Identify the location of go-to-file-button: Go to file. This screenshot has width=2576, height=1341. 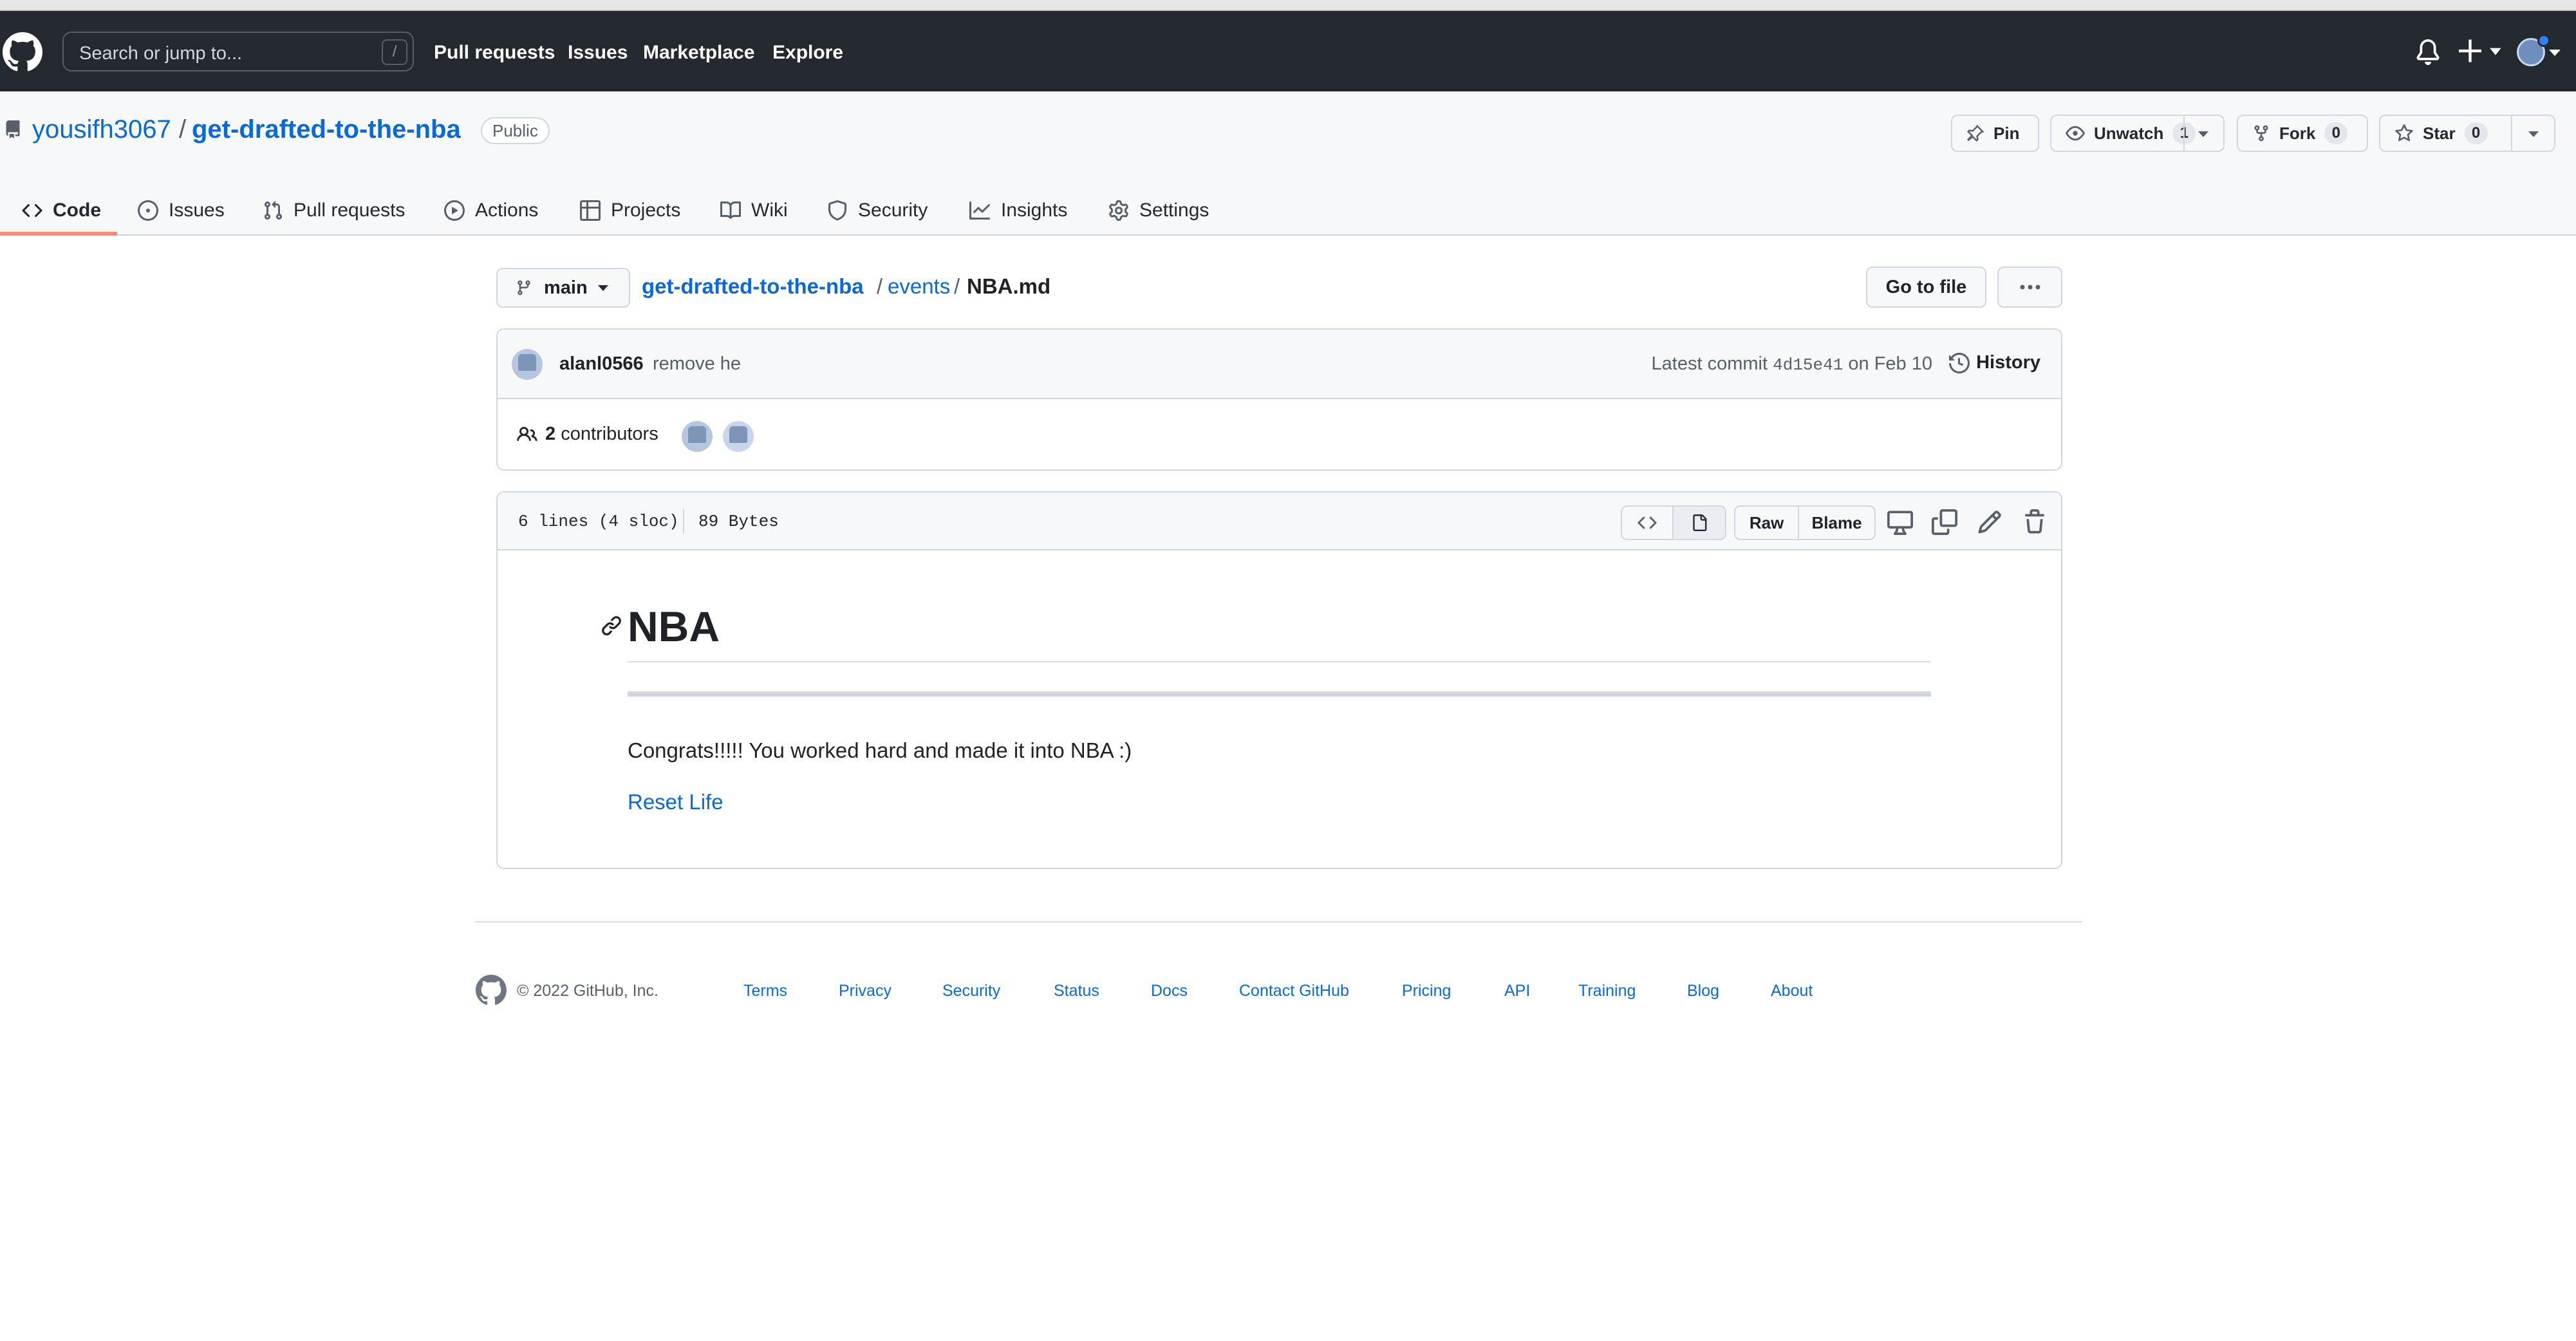
(1926, 287).